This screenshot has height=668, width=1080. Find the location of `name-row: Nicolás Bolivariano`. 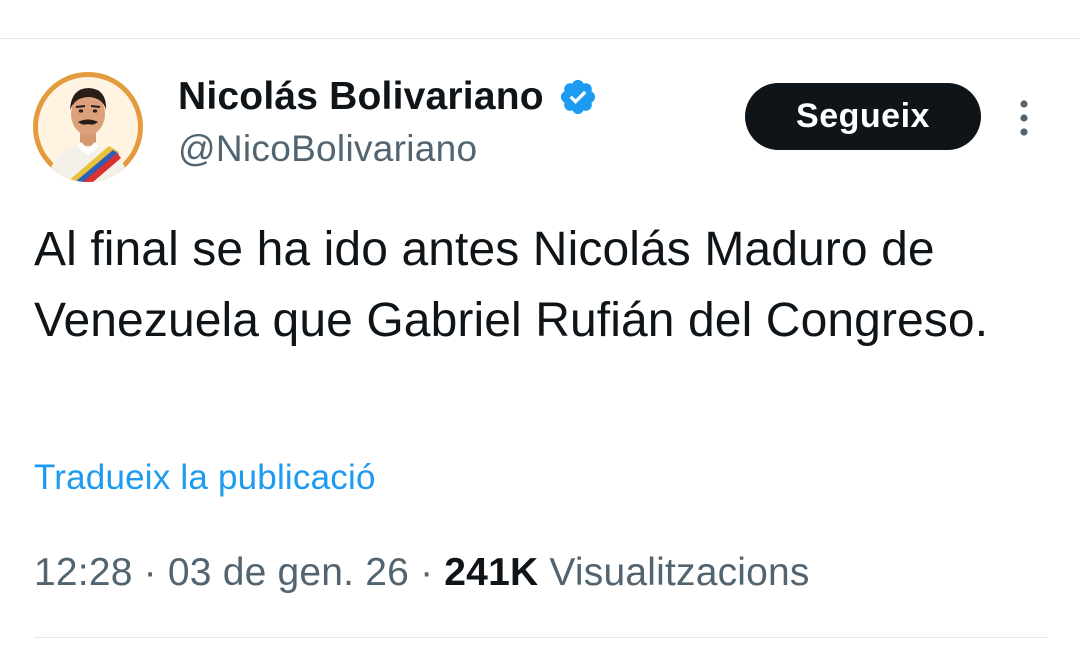

name-row: Nicolás Bolivariano is located at coordinates (388, 97).